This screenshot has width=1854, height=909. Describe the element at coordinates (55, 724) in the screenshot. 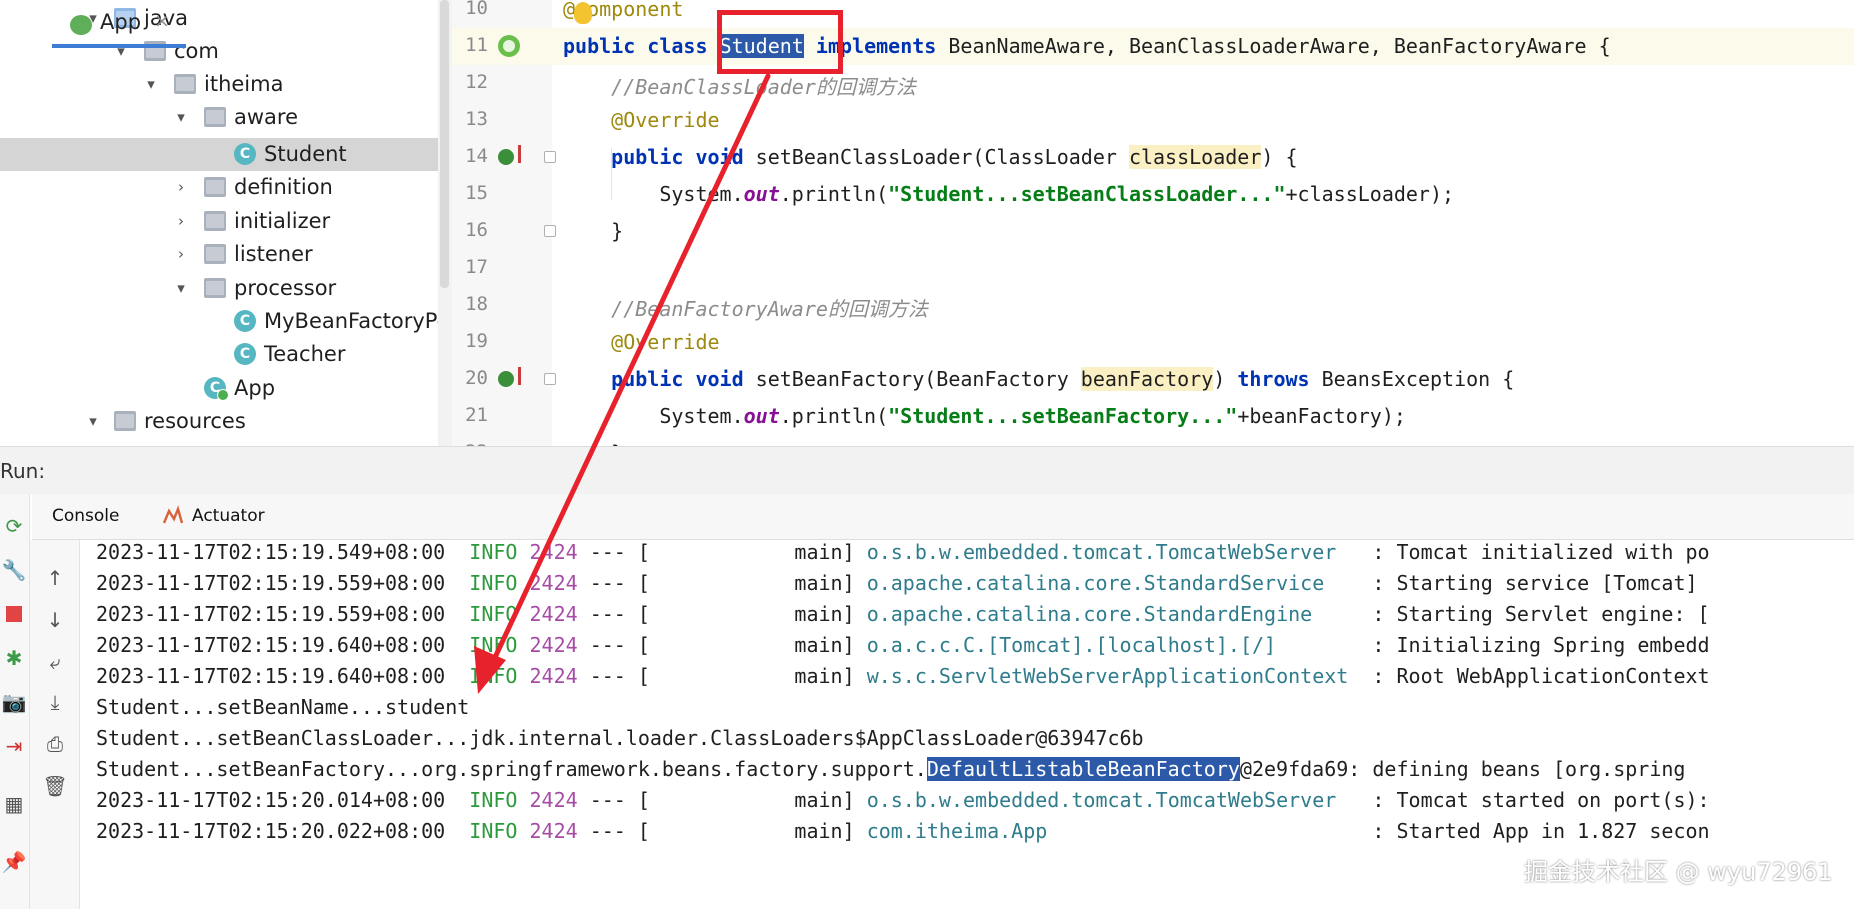

I see `console-actions-strip: ↑ ↓ ⤶ ⤓ ⎙ 🗑` at that location.